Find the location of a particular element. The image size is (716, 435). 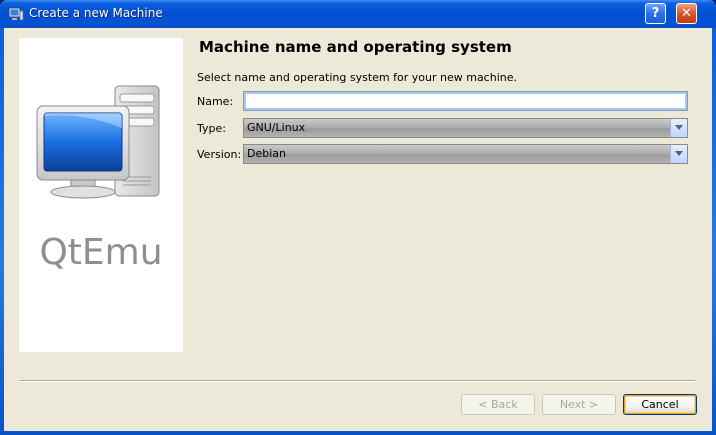

back-button: < Back is located at coordinates (498, 404).